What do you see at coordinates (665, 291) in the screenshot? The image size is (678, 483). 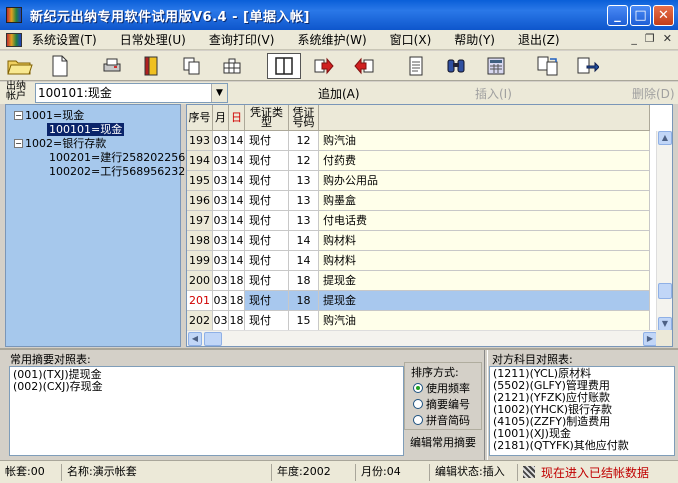 I see `scroll-thumb` at bounding box center [665, 291].